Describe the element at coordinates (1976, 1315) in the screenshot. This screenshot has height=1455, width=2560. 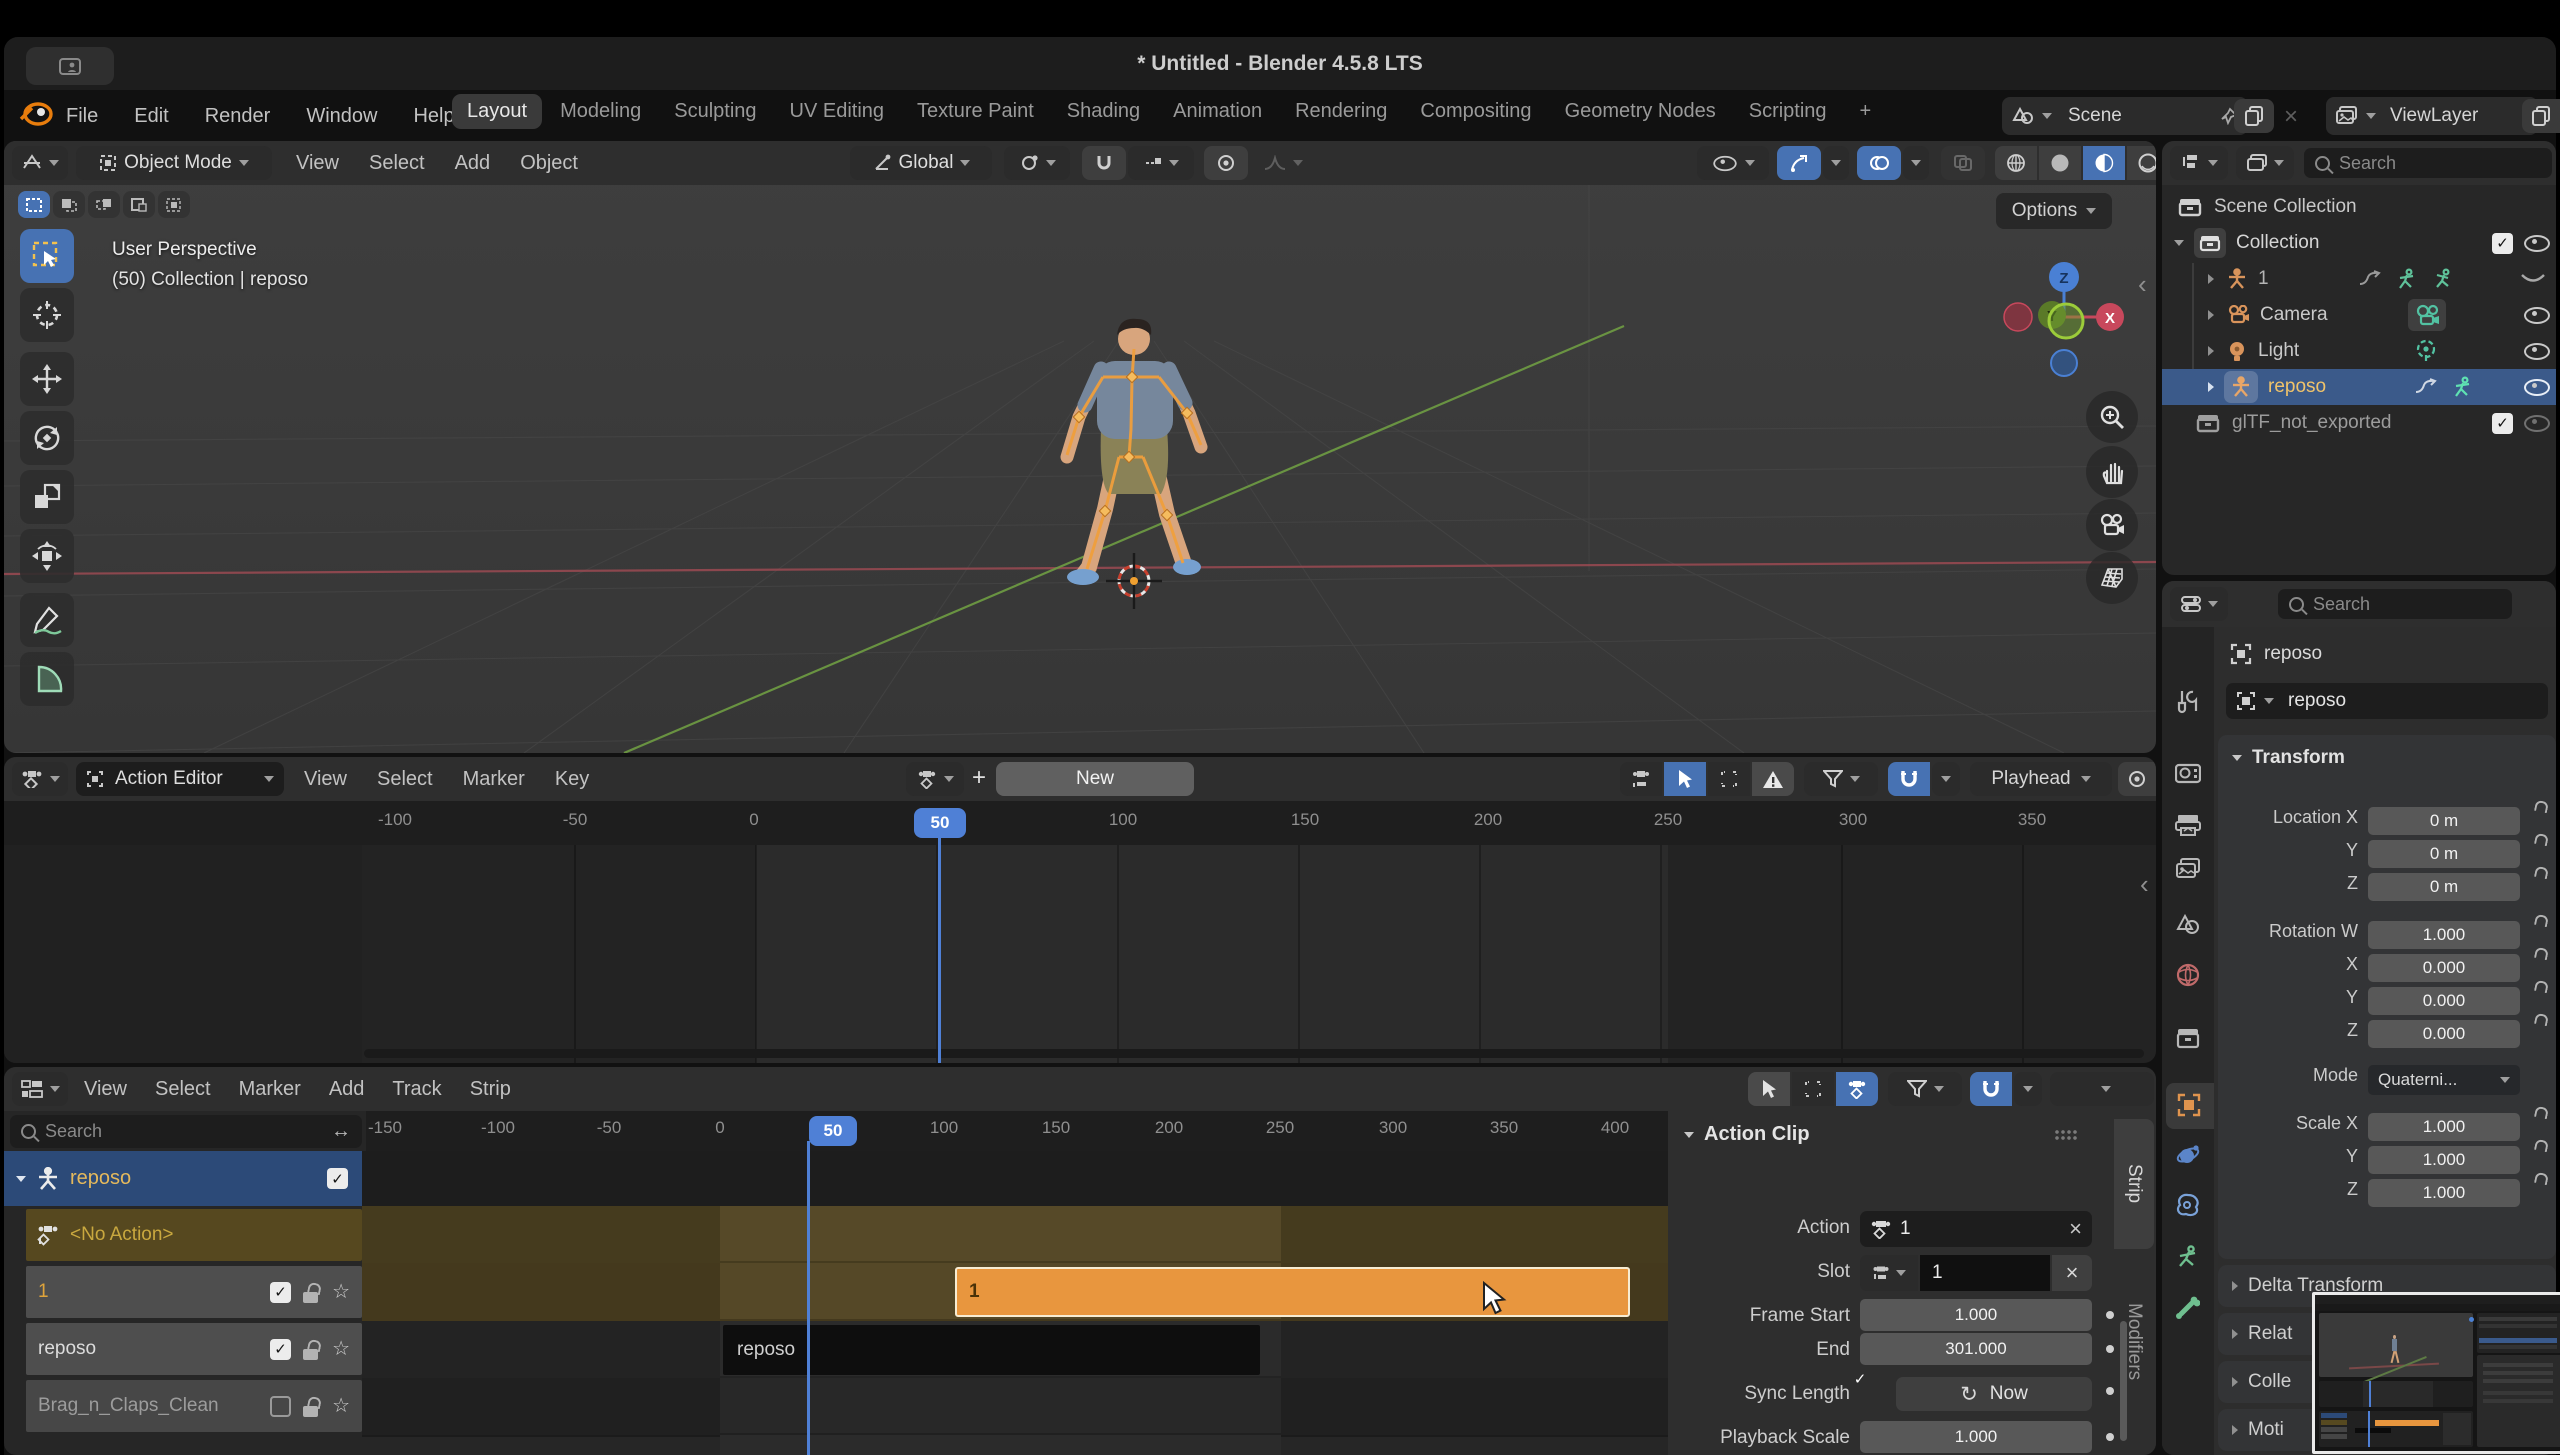
I see `frame-start-field: 1.000` at that location.